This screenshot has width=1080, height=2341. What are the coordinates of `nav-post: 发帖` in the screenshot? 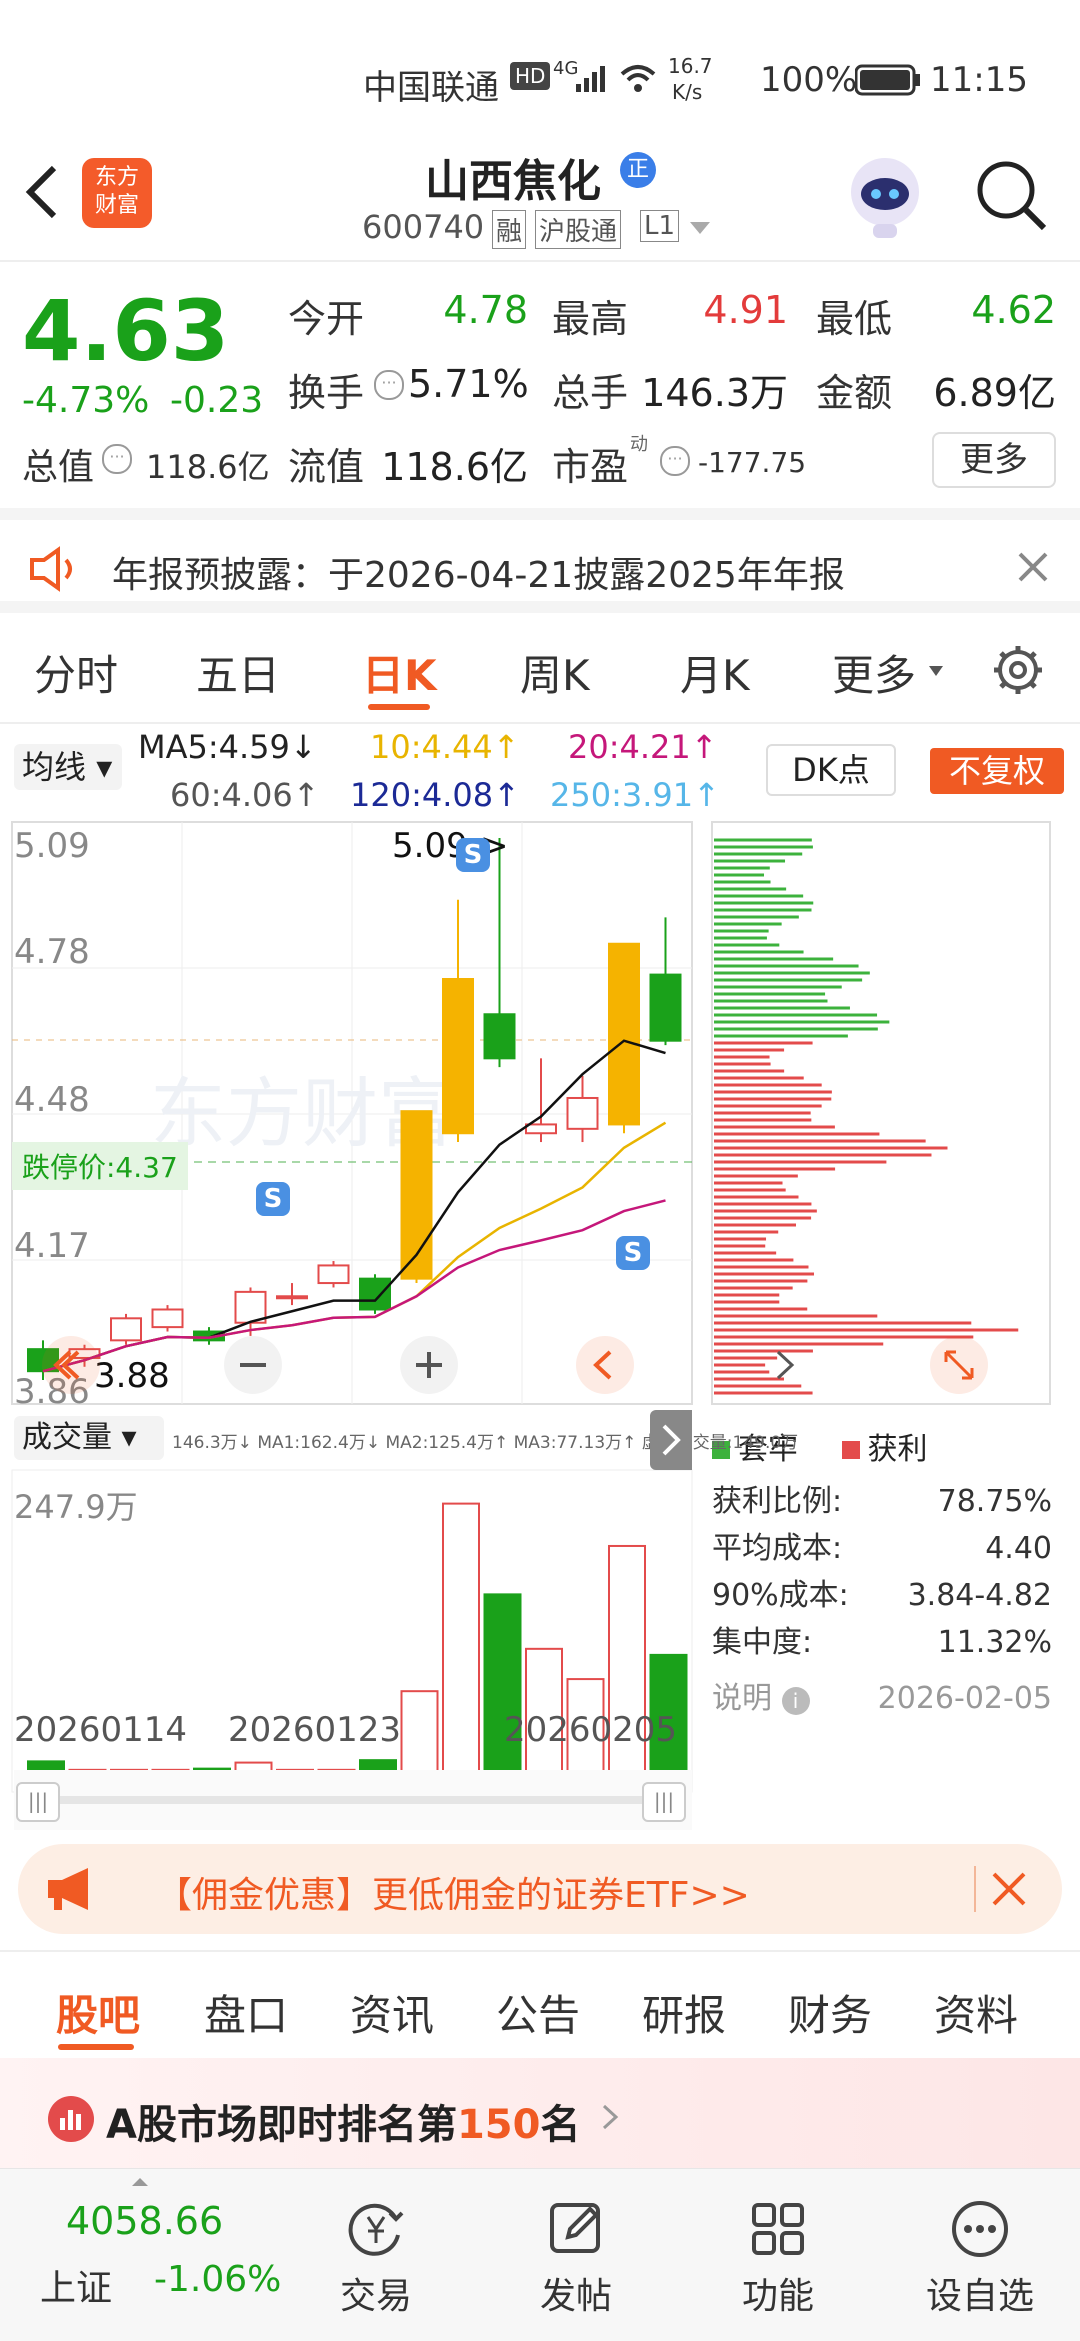 It's located at (576, 2255).